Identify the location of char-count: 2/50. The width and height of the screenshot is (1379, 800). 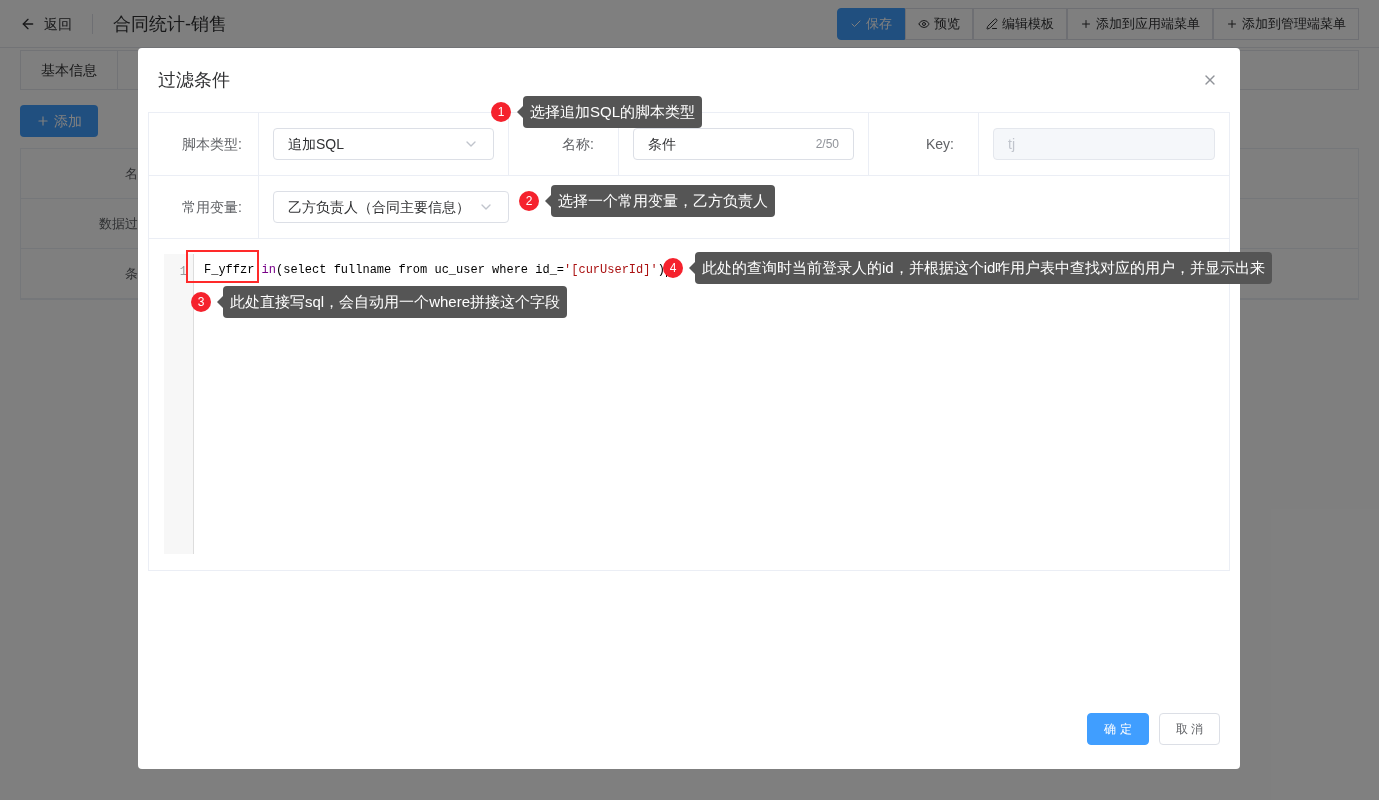
(827, 144).